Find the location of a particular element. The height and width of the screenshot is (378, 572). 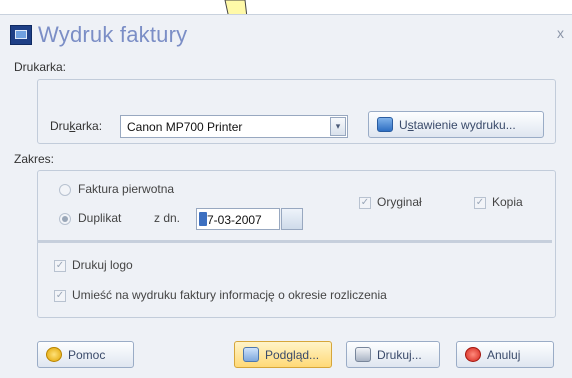

original-invoice-label: Faktura pierwotna is located at coordinates (126, 189).